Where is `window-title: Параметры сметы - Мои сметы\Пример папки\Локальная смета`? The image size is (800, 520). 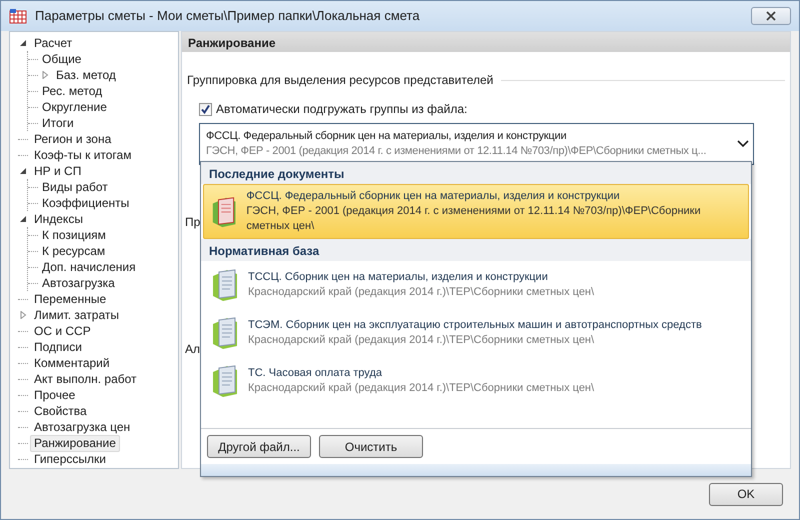 window-title: Параметры сметы - Мои сметы\Пример папки\Локальная смета is located at coordinates (227, 16).